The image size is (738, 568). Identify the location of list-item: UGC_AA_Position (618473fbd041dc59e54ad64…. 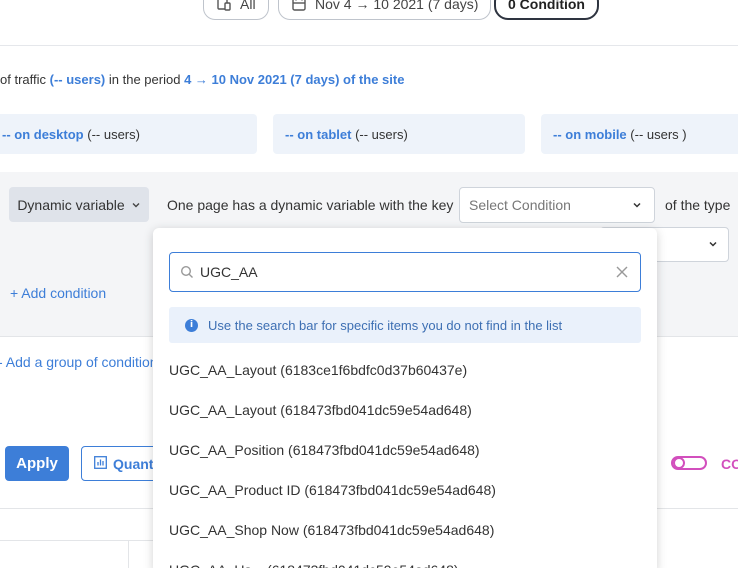
(405, 450).